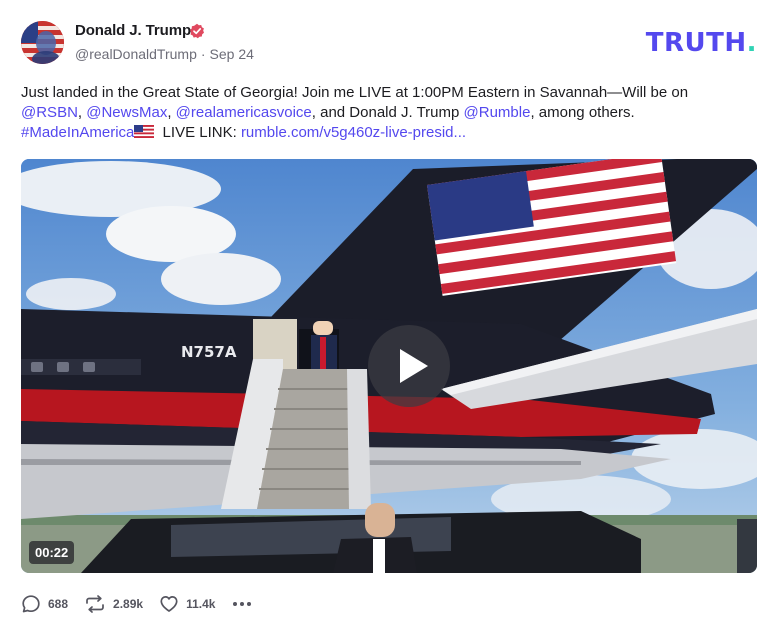 The height and width of the screenshot is (635, 778). I want to click on author-meta: @realDonaldTrump · Sep 24, so click(164, 54).